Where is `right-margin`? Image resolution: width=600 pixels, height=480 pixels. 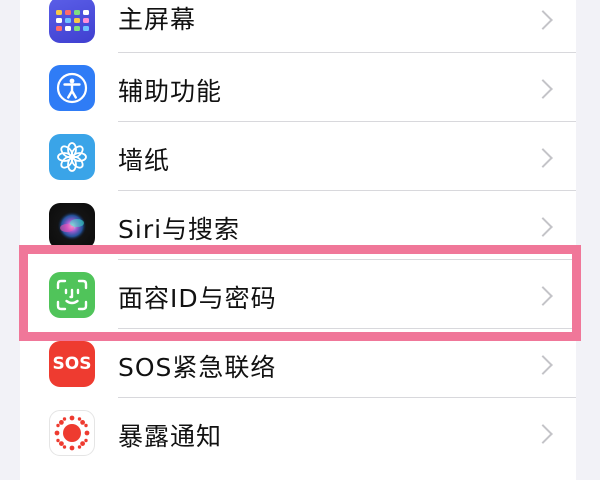 right-margin is located at coordinates (588, 224).